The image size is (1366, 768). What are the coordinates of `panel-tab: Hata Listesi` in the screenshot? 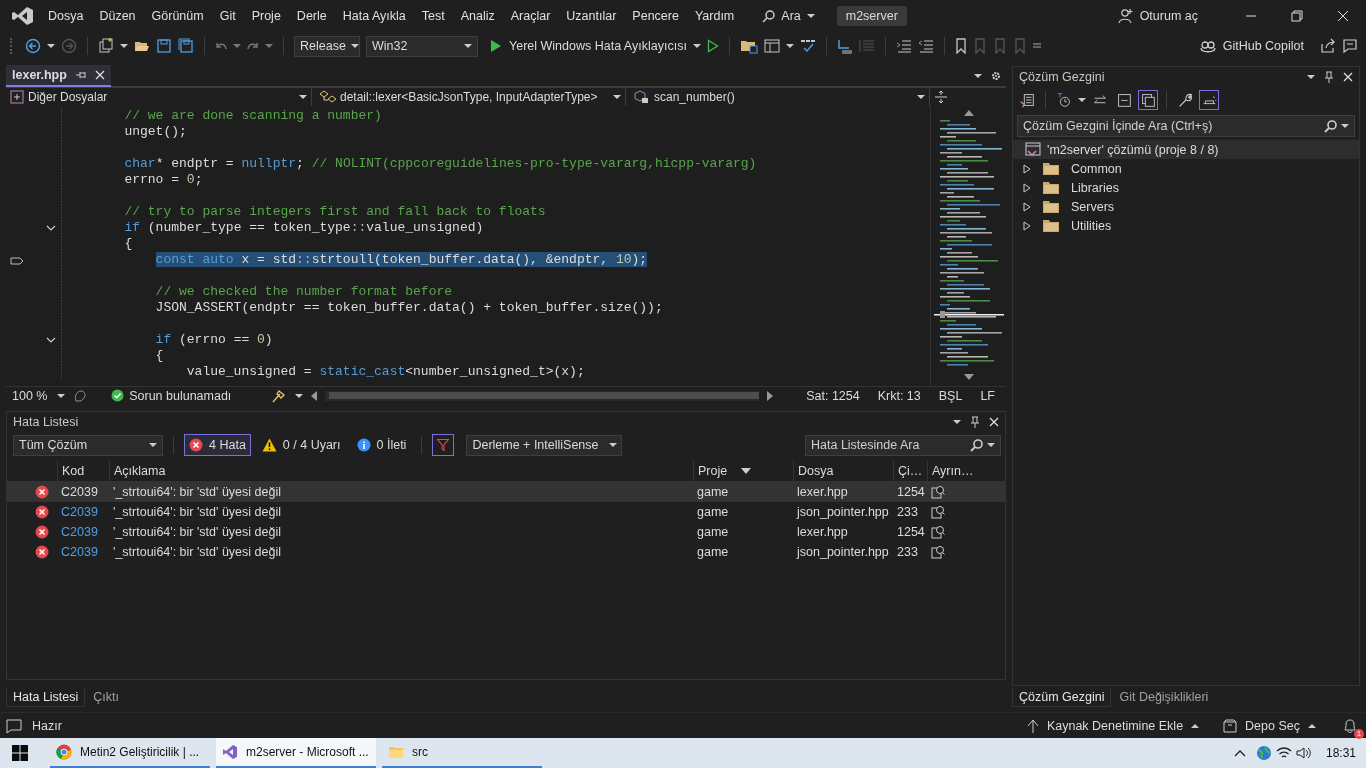 It's located at (46, 697).